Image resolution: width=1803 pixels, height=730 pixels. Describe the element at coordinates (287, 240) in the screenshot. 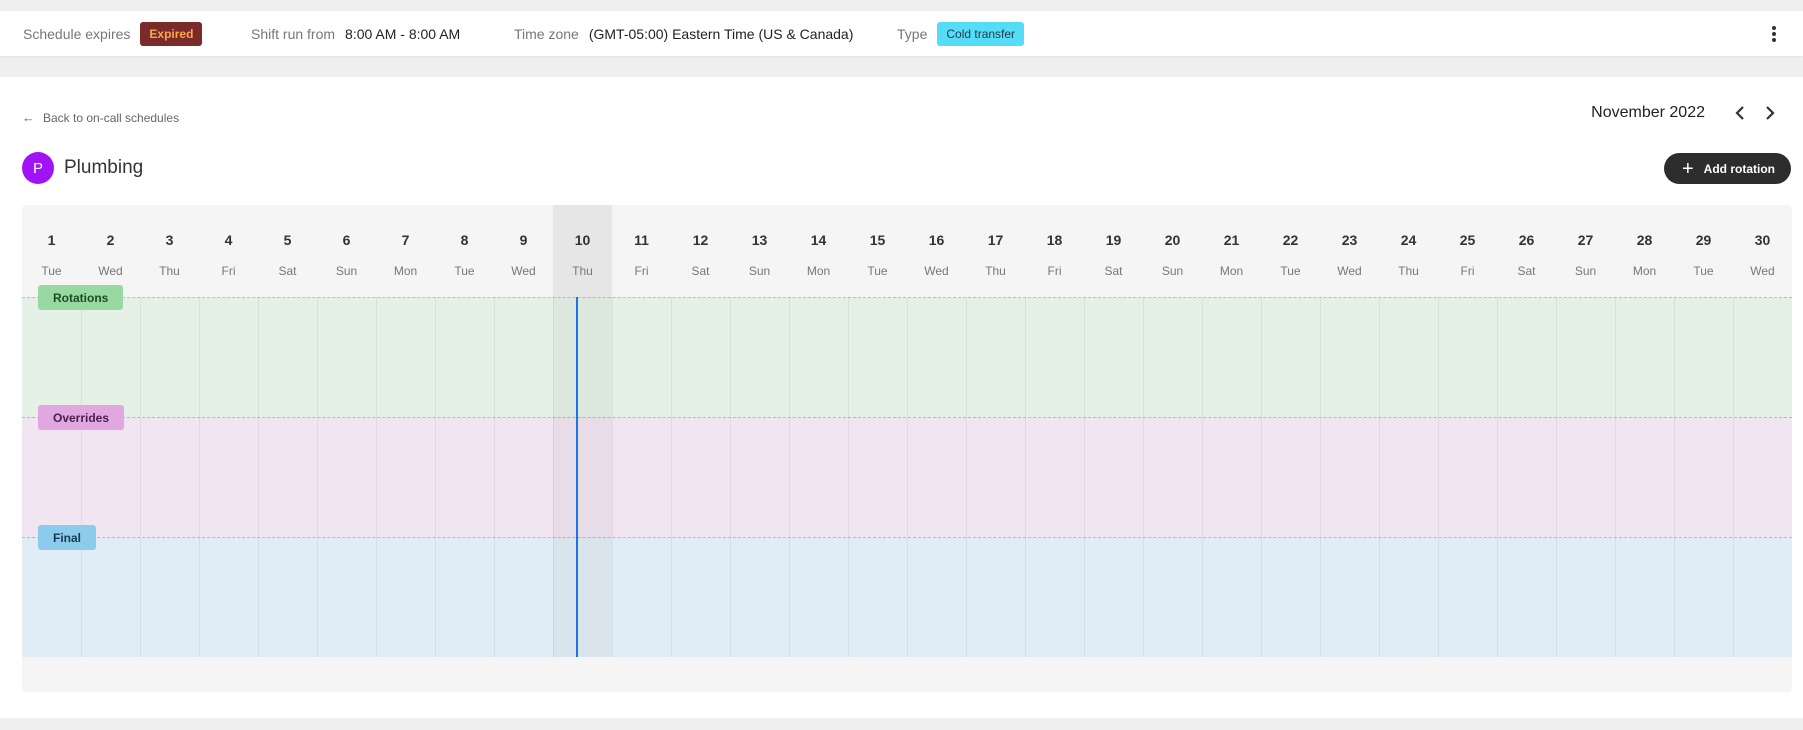

I see `day-number: 5` at that location.